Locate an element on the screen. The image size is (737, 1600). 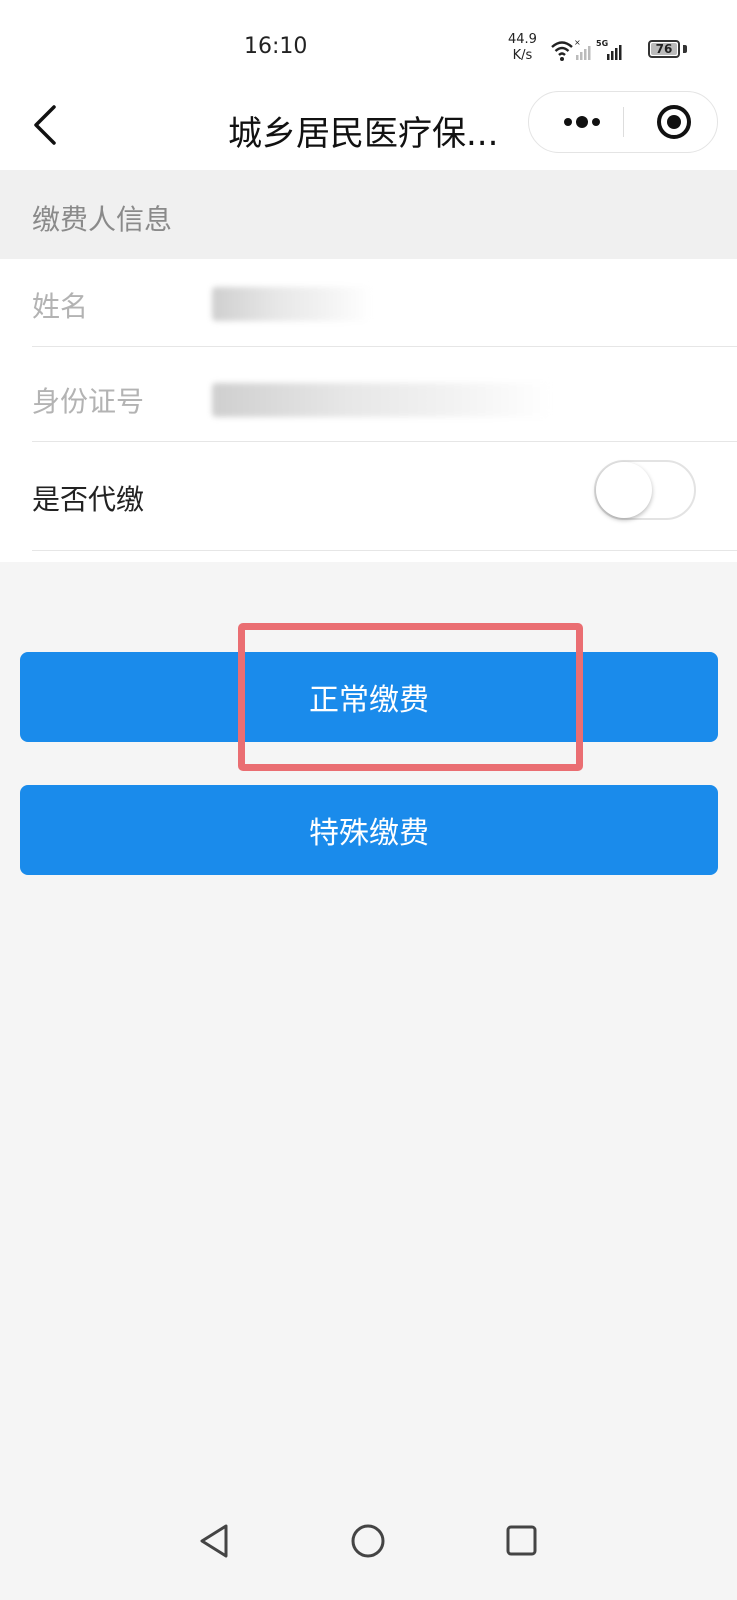
battery-level: 76 is located at coordinates (664, 49).